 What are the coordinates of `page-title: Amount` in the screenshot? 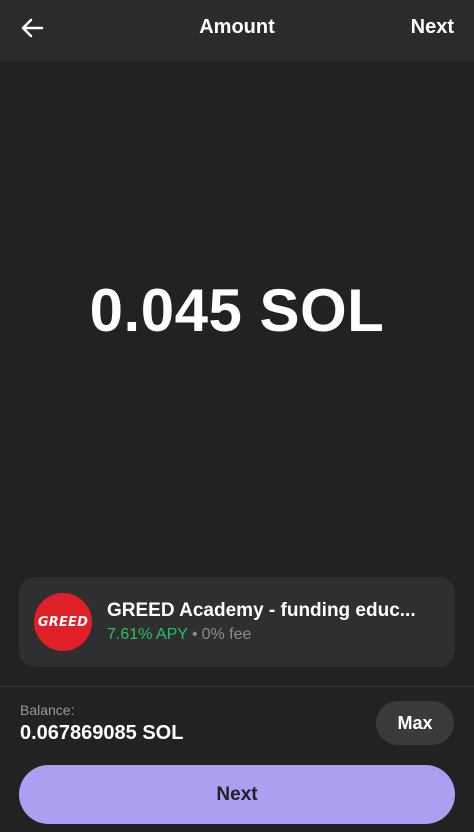 It's located at (237, 27).